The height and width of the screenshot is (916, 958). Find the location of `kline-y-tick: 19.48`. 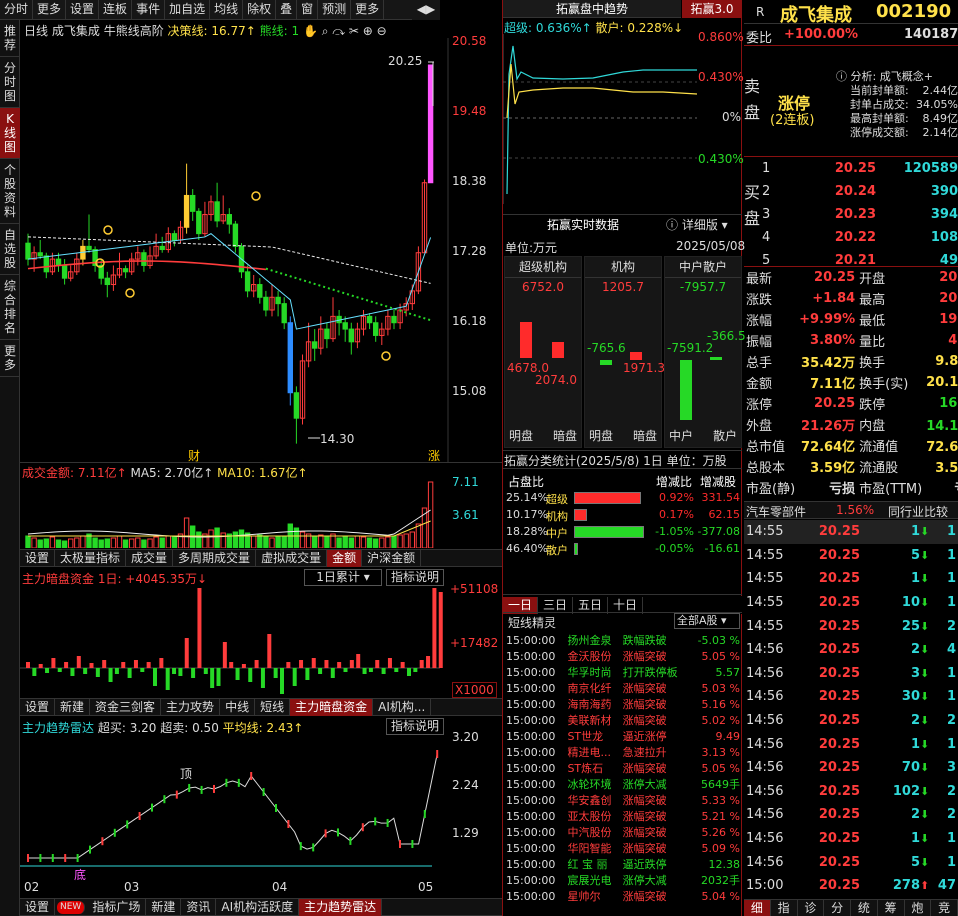

kline-y-tick: 19.48 is located at coordinates (469, 111).